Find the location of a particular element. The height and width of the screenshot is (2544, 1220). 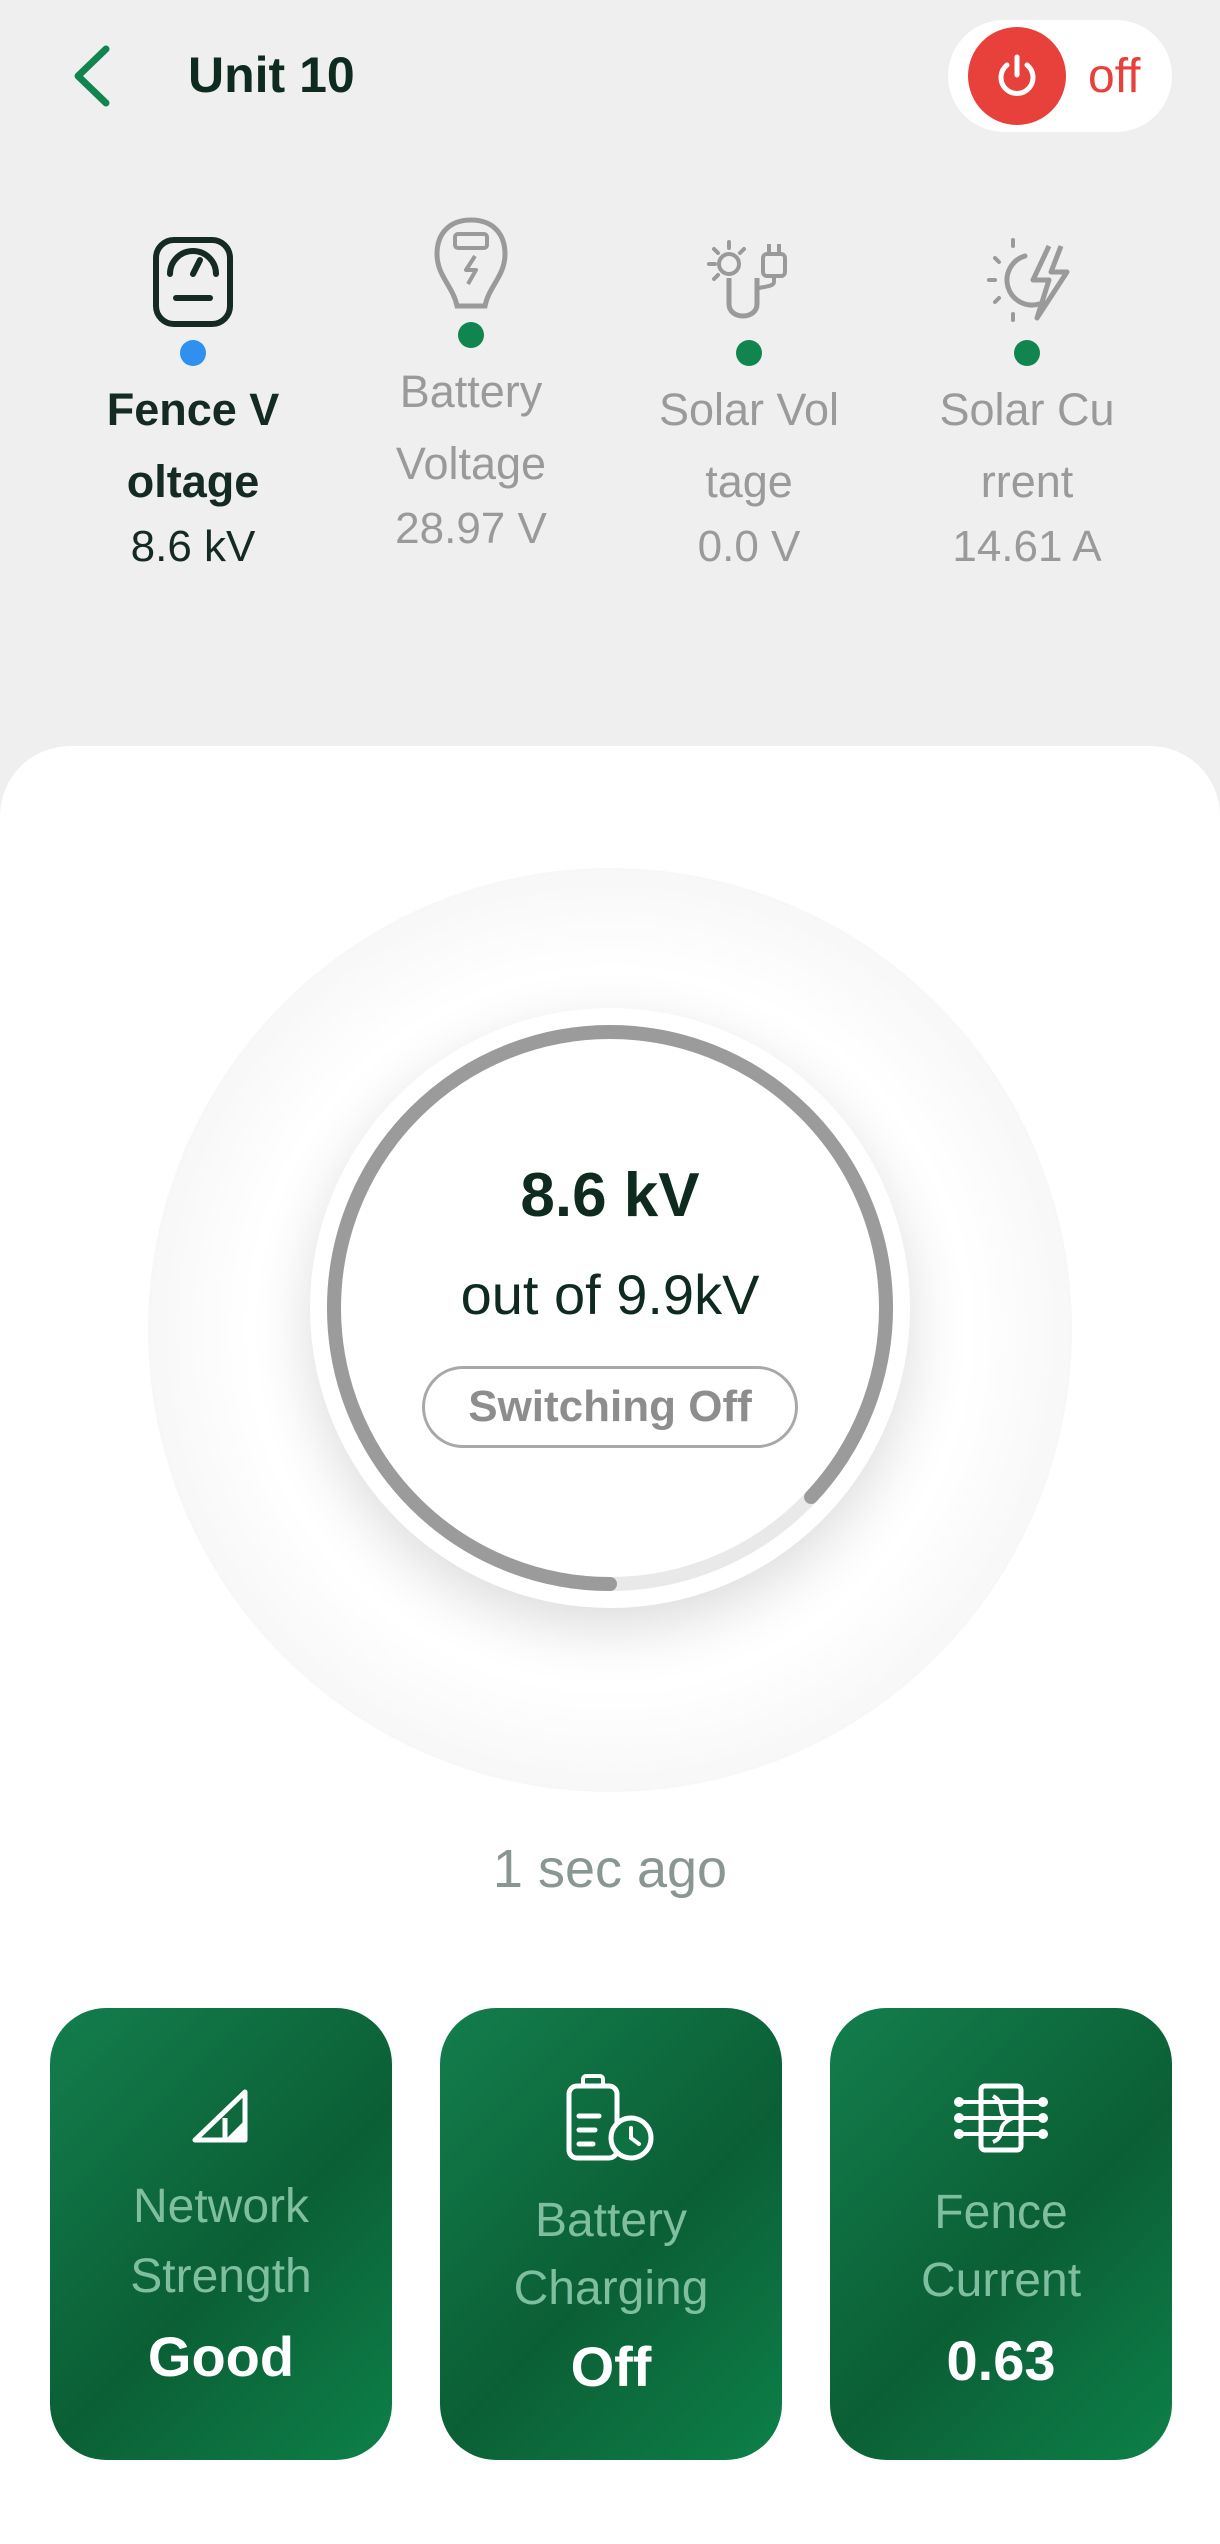

battery-meter-icon is located at coordinates (471, 263).